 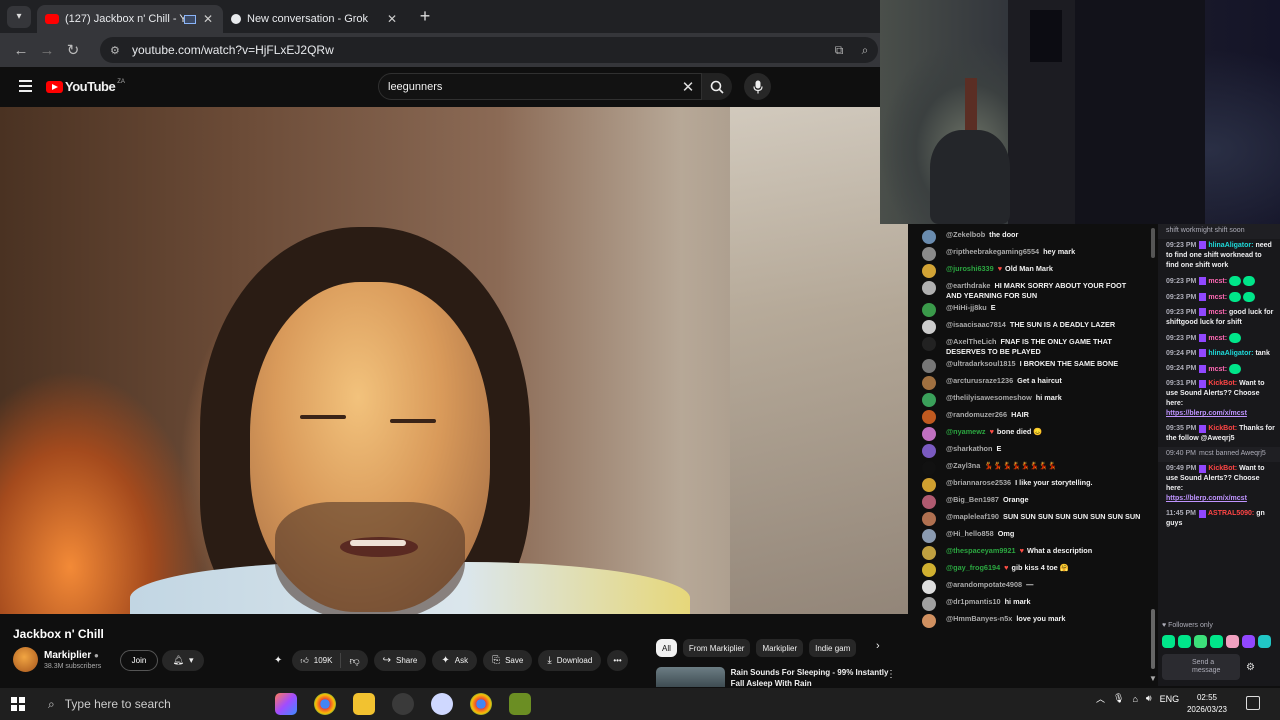 What do you see at coordinates (19, 16) in the screenshot?
I see `tab-search-dropdown: ▾` at bounding box center [19, 16].